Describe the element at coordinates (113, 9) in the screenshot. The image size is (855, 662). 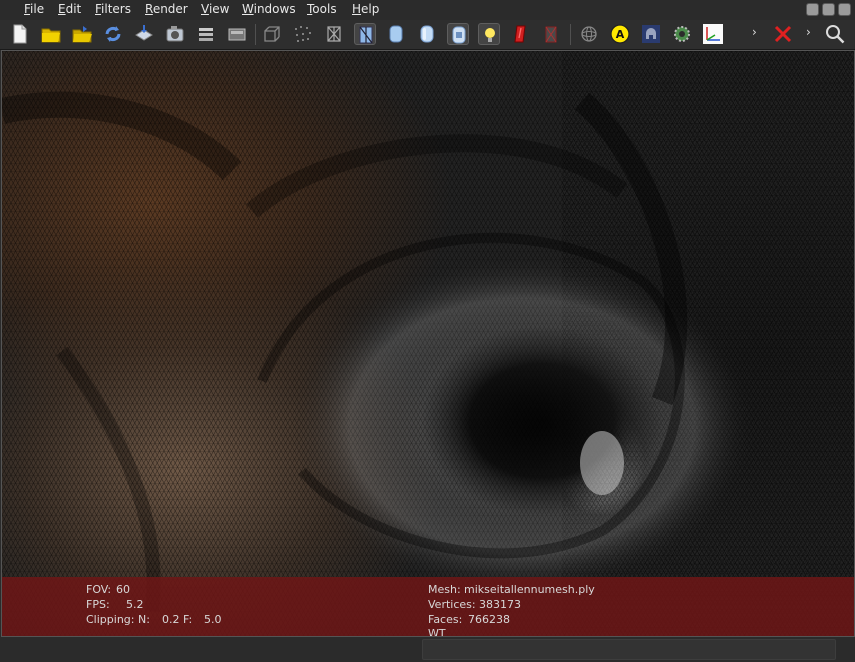
I see `menu-filters: Filters` at that location.